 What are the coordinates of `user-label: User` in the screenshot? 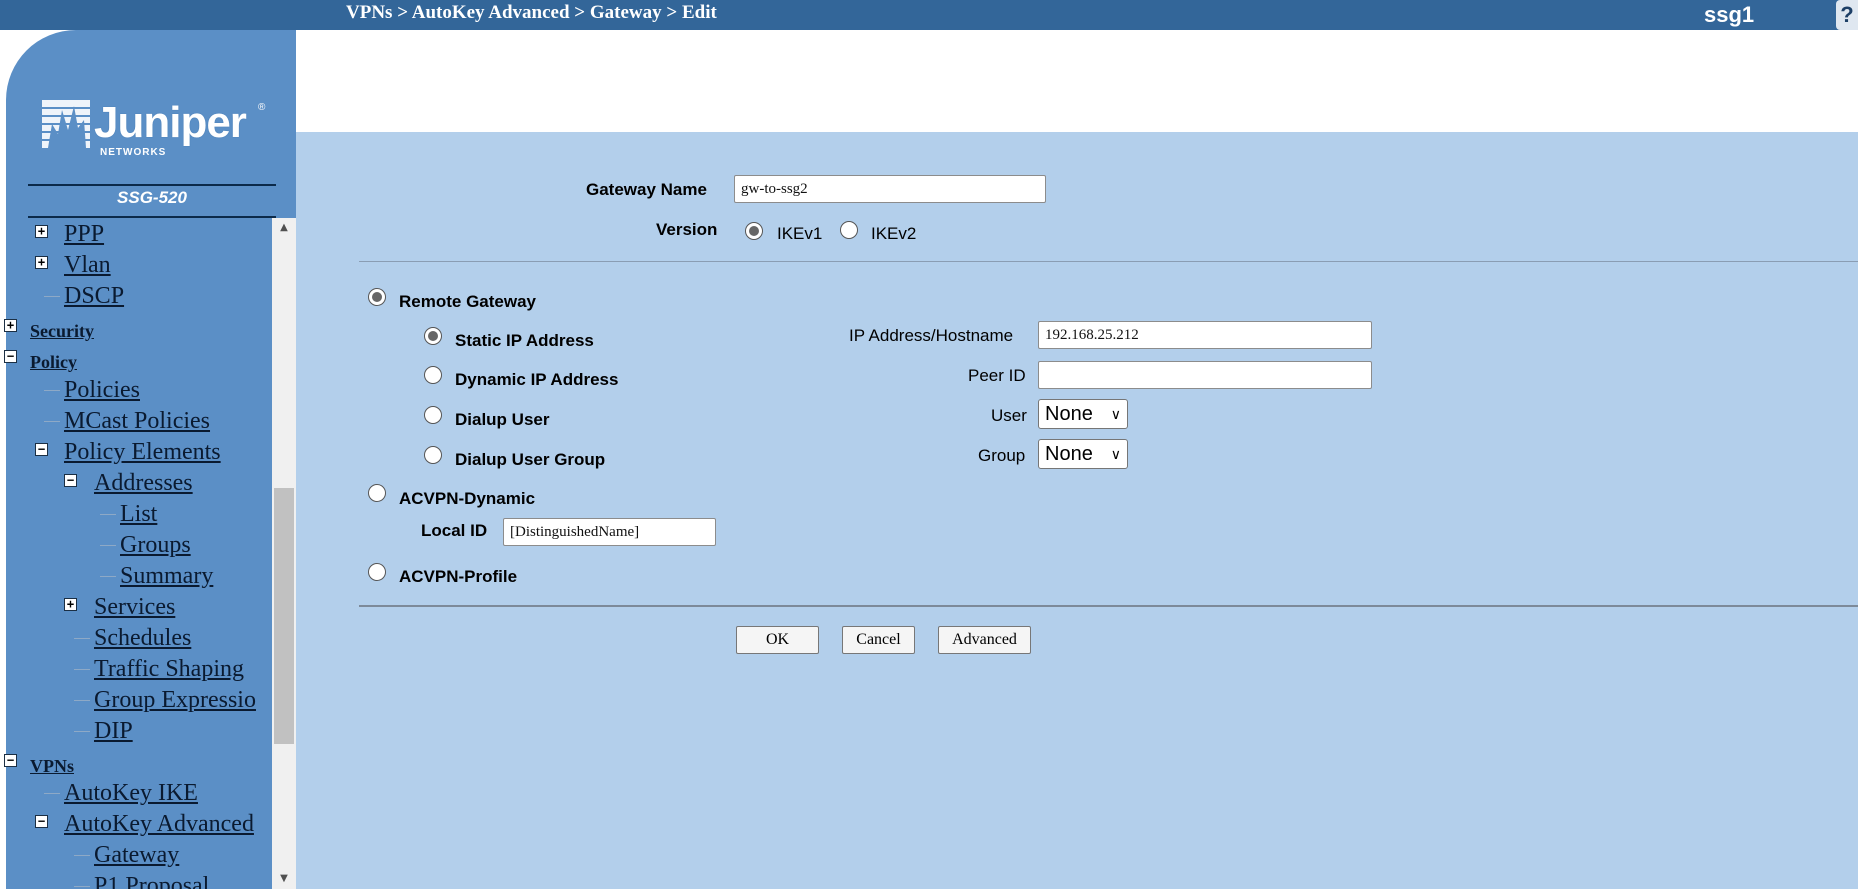 It's located at (1009, 415).